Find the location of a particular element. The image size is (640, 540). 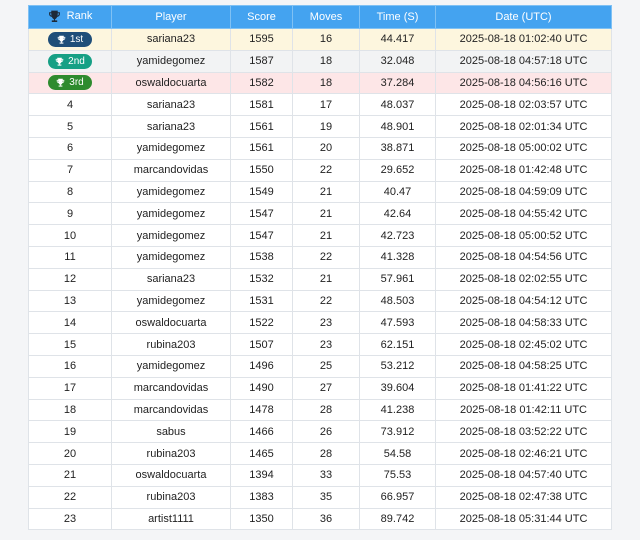

rank-header-label: Rank is located at coordinates (79, 15).